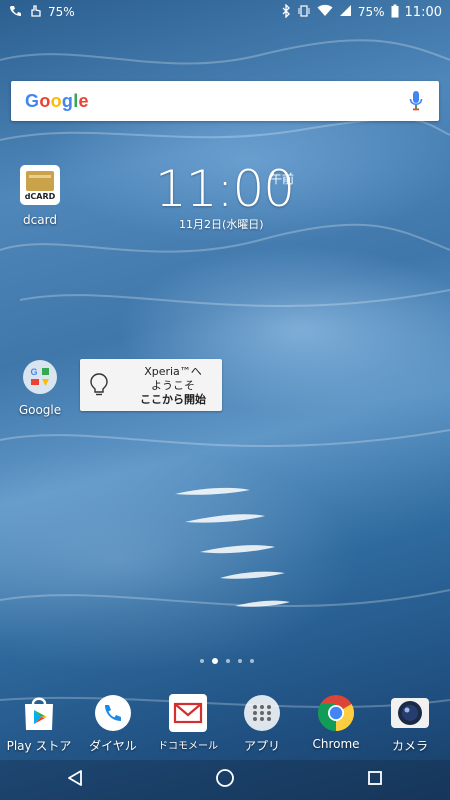 The width and height of the screenshot is (450, 800). What do you see at coordinates (57, 100) in the screenshot?
I see `google-logo: Google` at bounding box center [57, 100].